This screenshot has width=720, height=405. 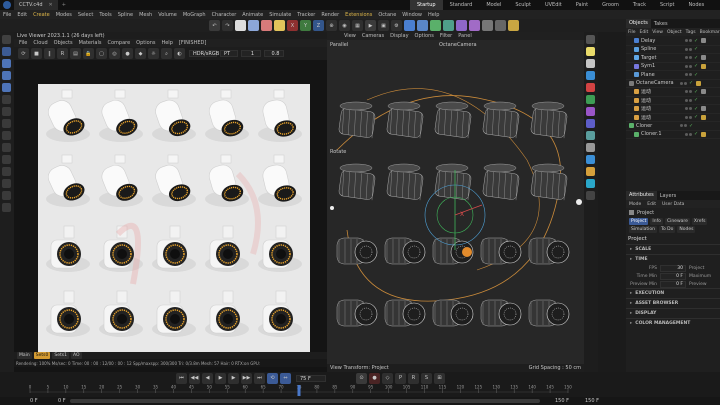 I want to click on objects-menu-item-3: Object, so click(x=674, y=32).